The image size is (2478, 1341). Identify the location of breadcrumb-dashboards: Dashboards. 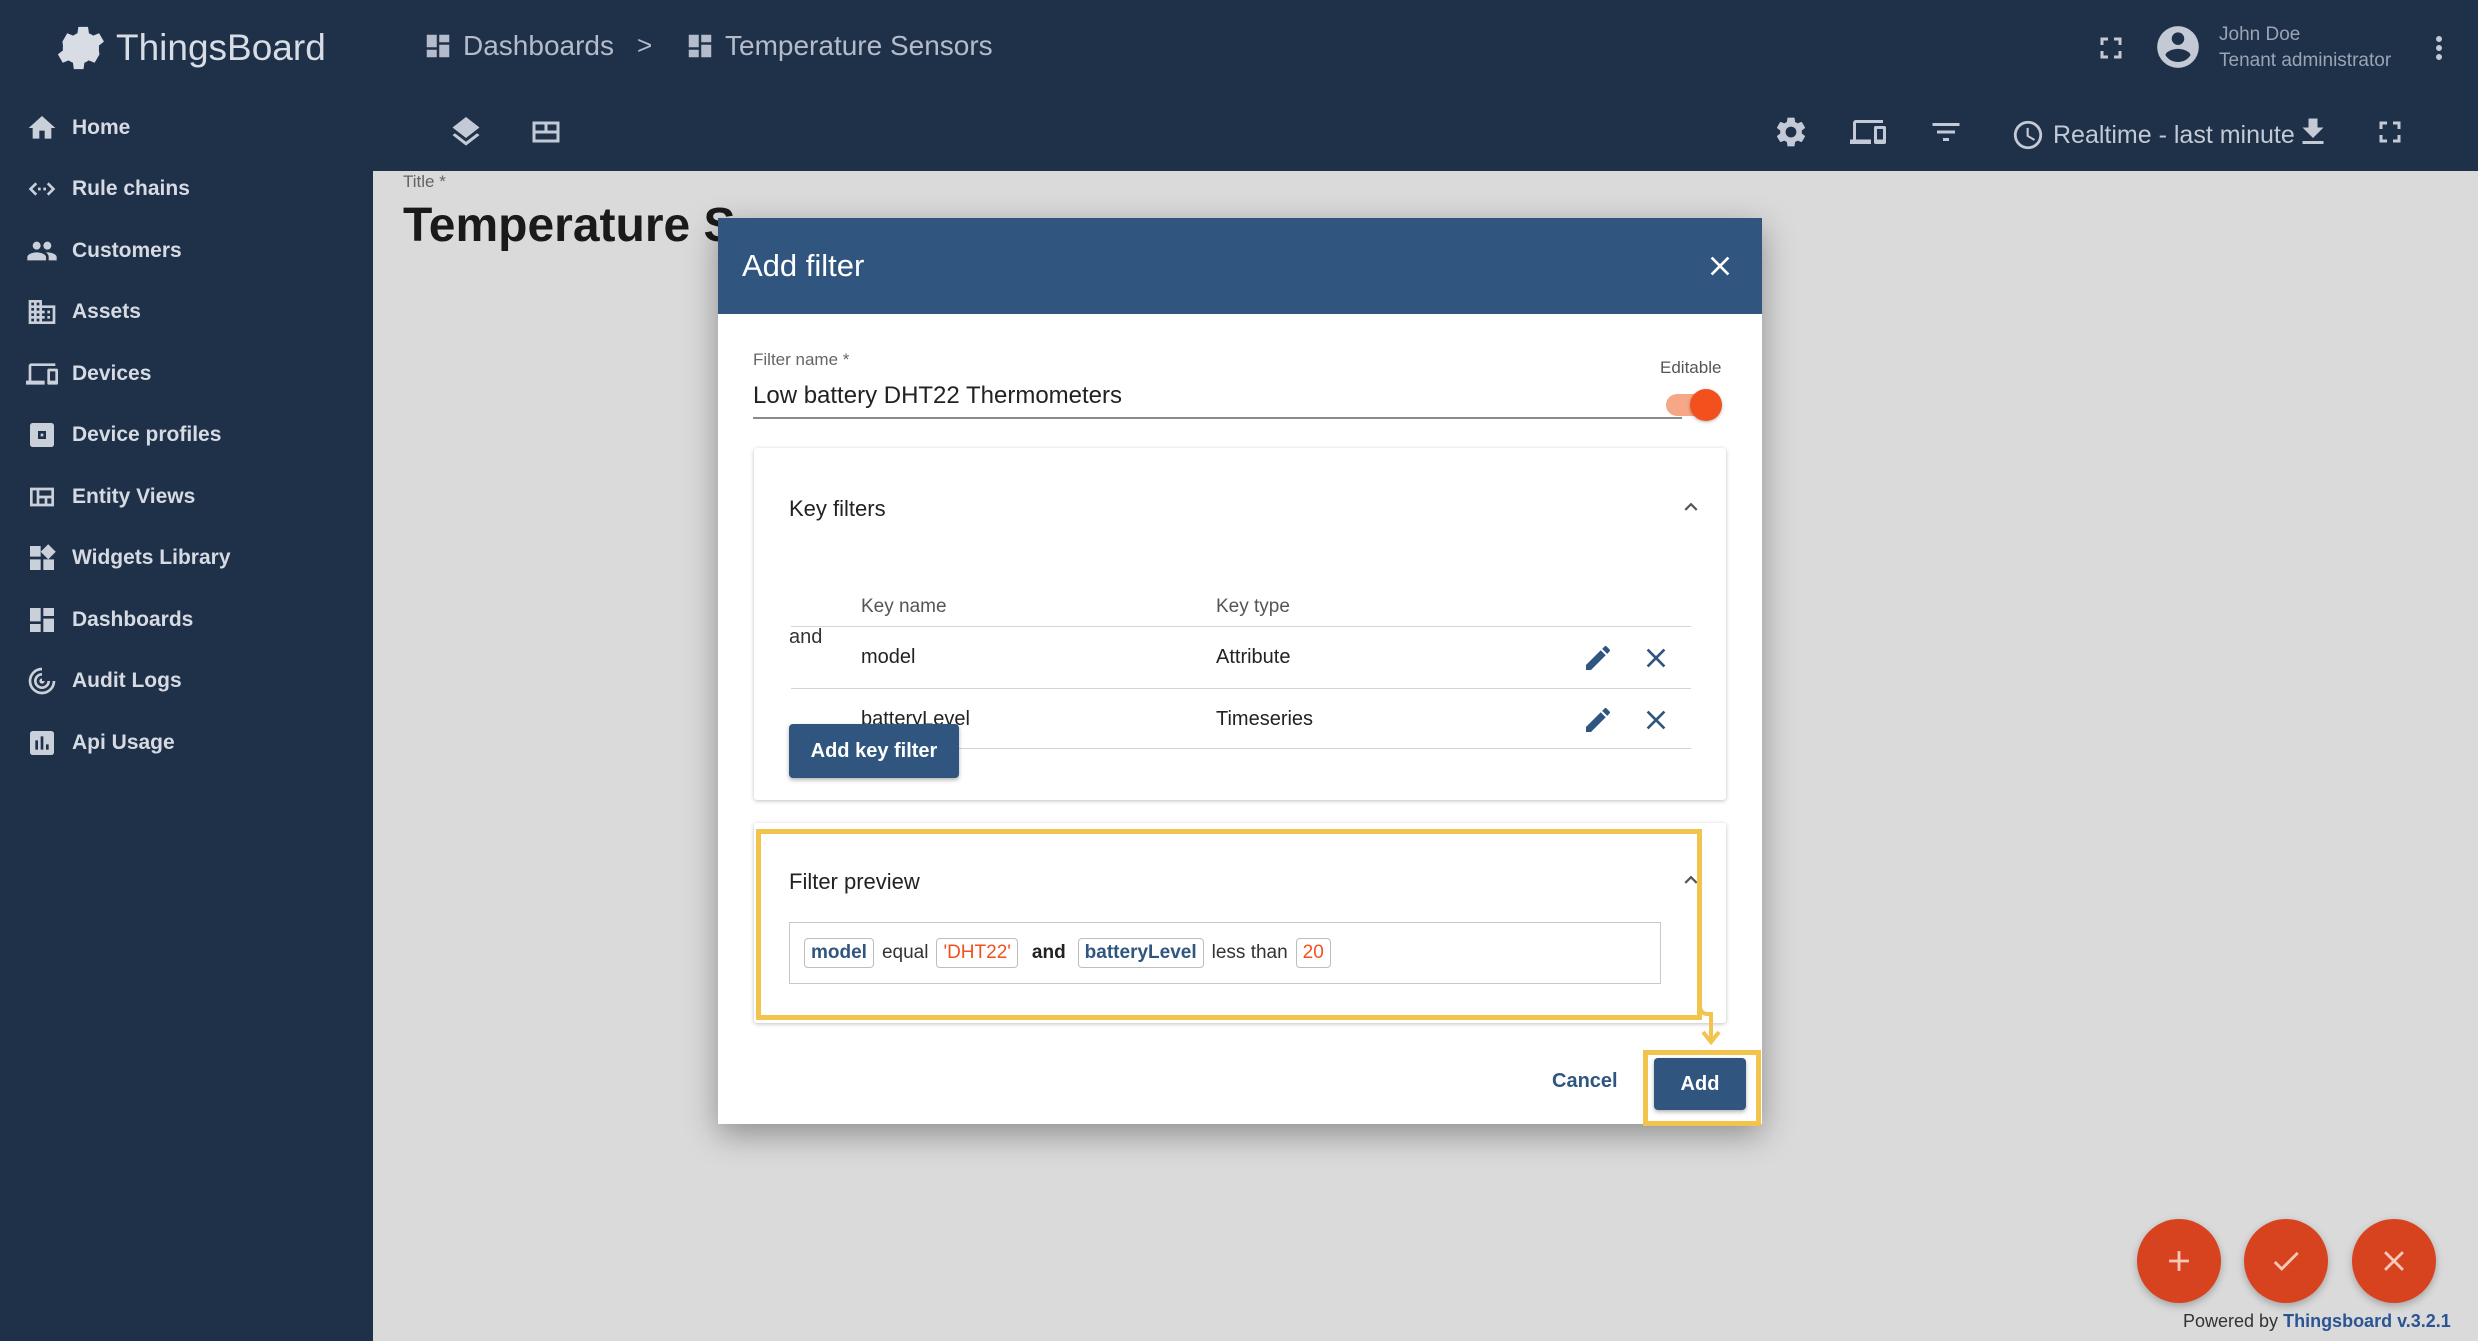
(518, 46).